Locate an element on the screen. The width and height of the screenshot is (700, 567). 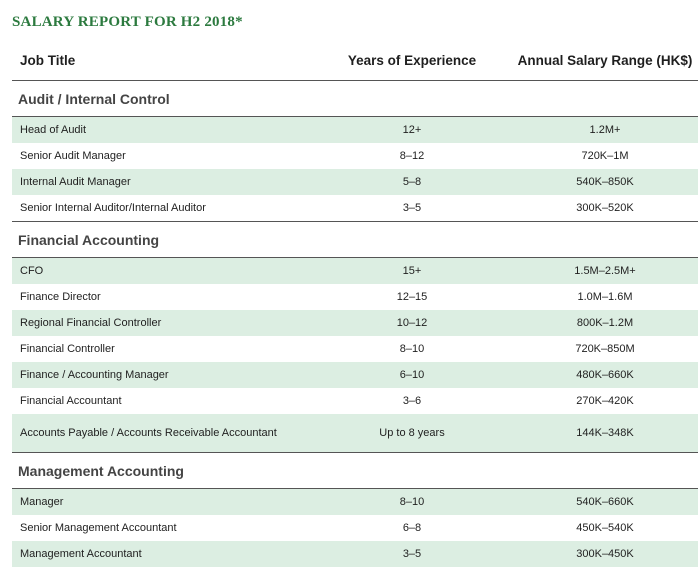
years-cell: 3–6 is located at coordinates (412, 401).